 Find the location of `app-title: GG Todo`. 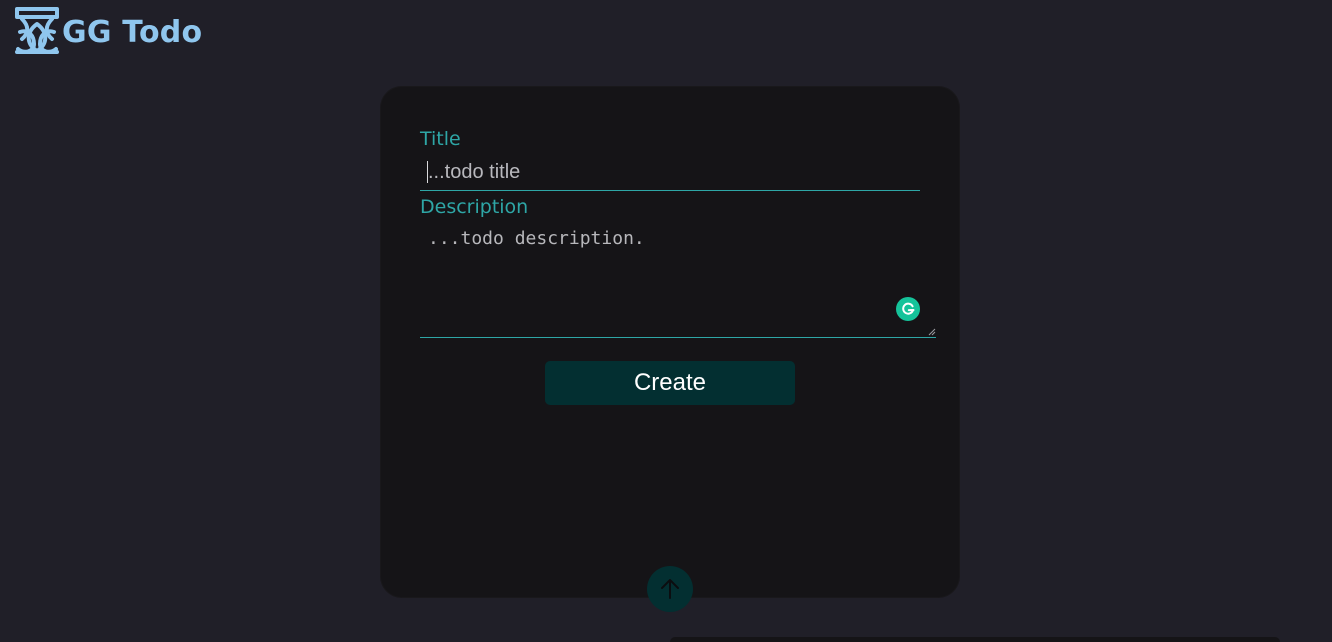

app-title: GG Todo is located at coordinates (132, 32).